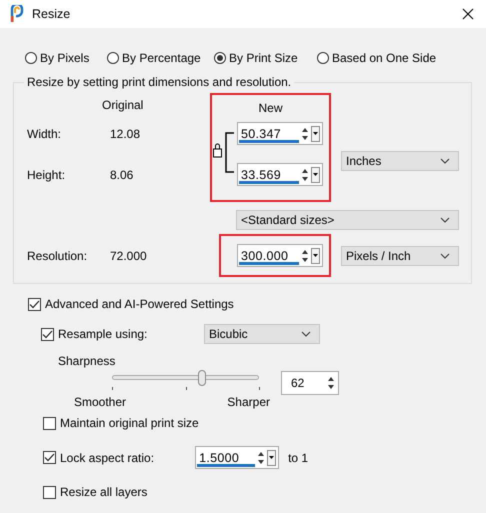  Describe the element at coordinates (265, 58) in the screenshot. I see `radio-option: By Print Size` at that location.